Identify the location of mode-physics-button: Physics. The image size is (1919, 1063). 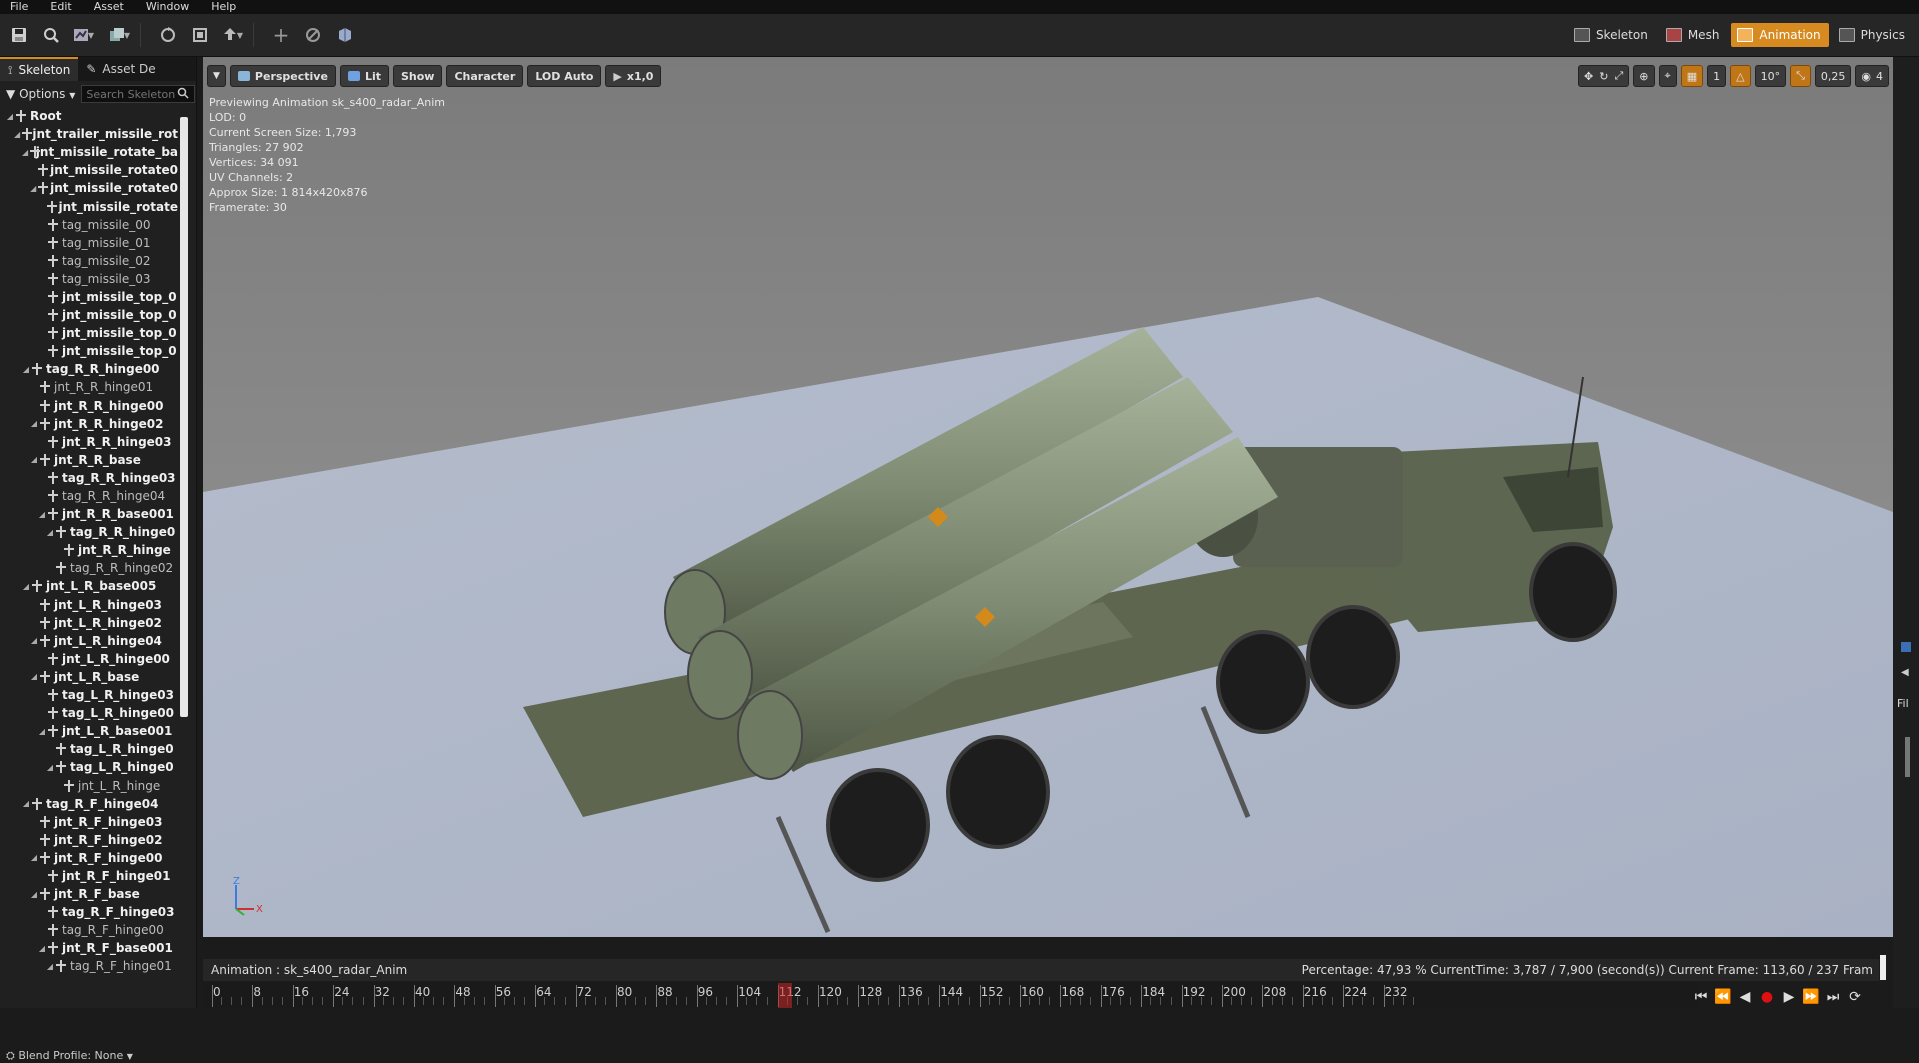
(1873, 35).